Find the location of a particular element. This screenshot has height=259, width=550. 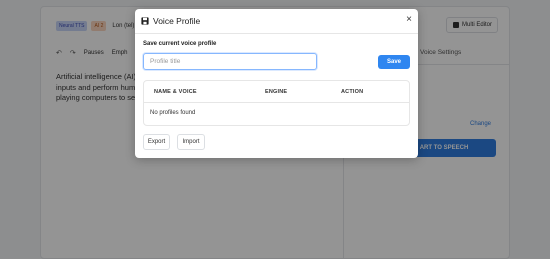

table-header: NAME & VOICE ENGINE ACTION is located at coordinates (276, 92).